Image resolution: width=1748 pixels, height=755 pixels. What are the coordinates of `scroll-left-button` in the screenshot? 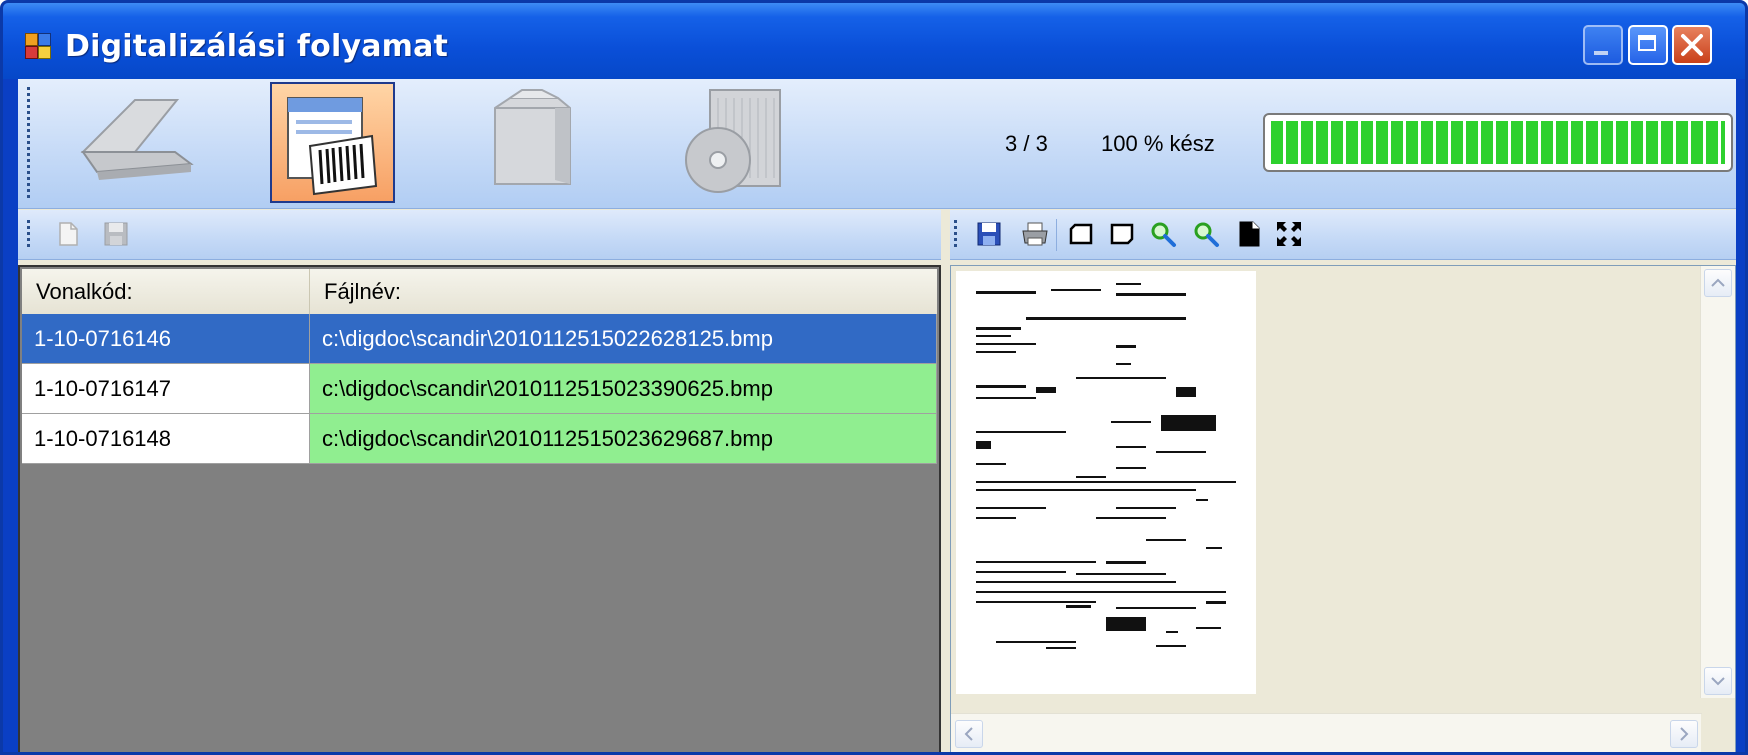 It's located at (969, 734).